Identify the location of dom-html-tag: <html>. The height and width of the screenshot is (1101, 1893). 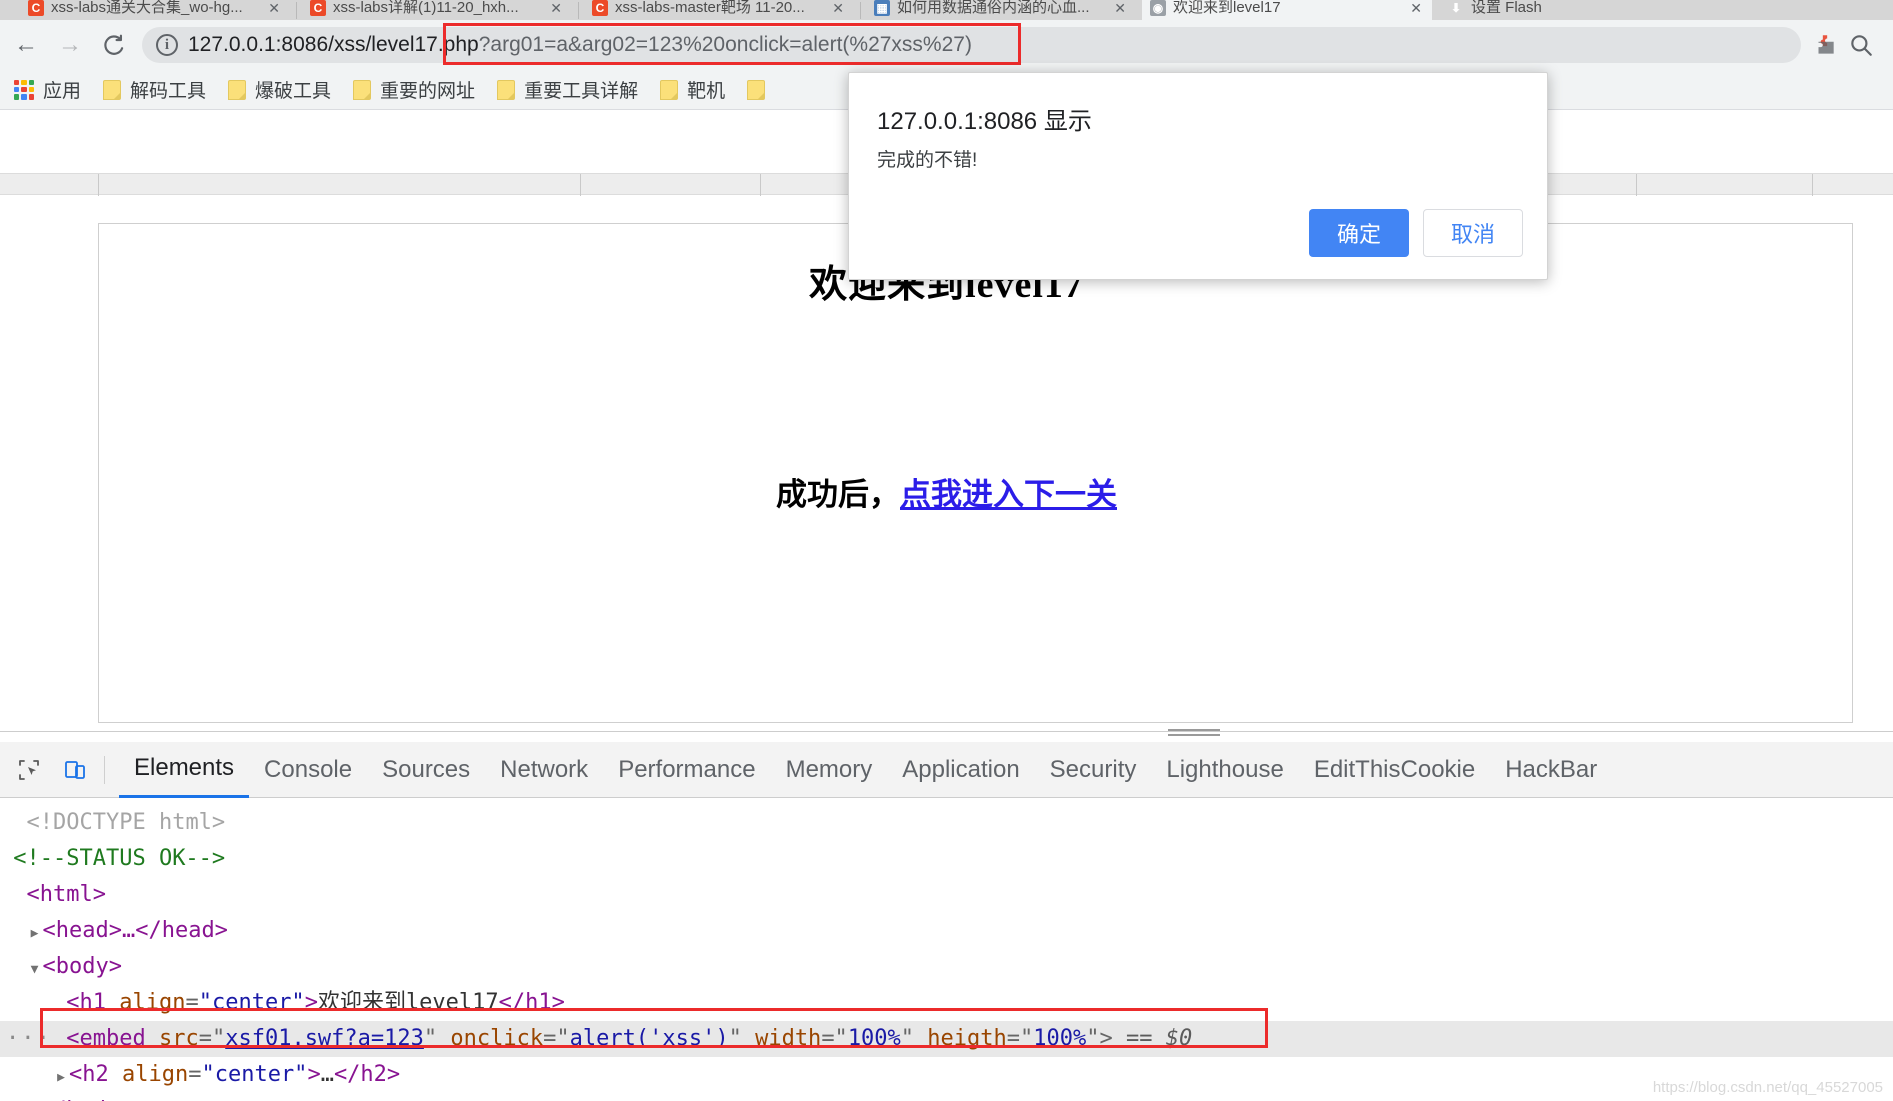
(66, 894).